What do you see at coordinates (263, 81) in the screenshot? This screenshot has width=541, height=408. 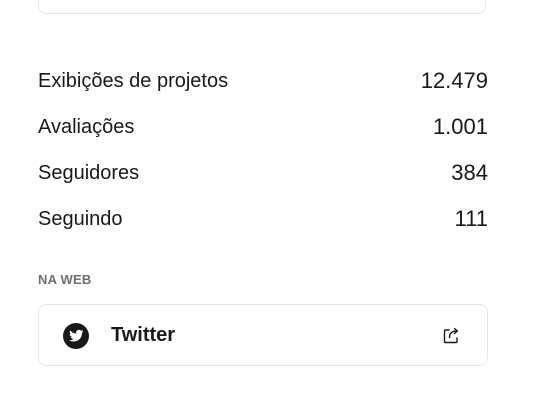 I see `stat-row-project-views: Exibições de projetos 12.479` at bounding box center [263, 81].